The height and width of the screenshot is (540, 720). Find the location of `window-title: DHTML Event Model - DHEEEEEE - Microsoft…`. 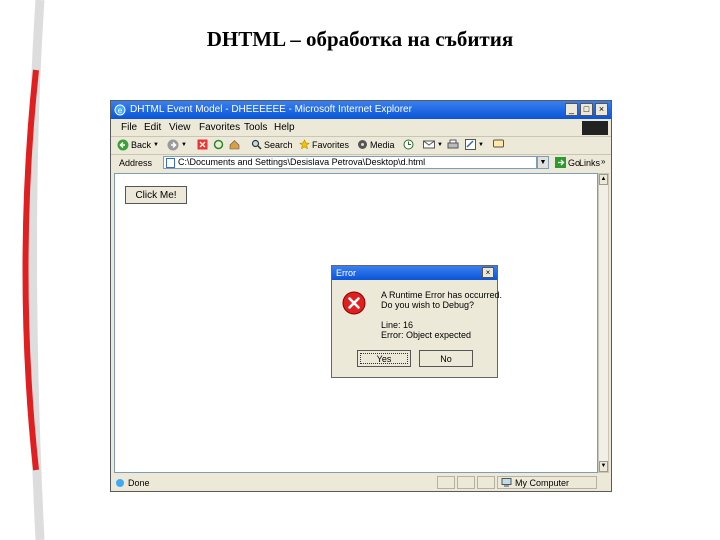

window-title: DHTML Event Model - DHEEEEEE - Microsoft… is located at coordinates (271, 109).